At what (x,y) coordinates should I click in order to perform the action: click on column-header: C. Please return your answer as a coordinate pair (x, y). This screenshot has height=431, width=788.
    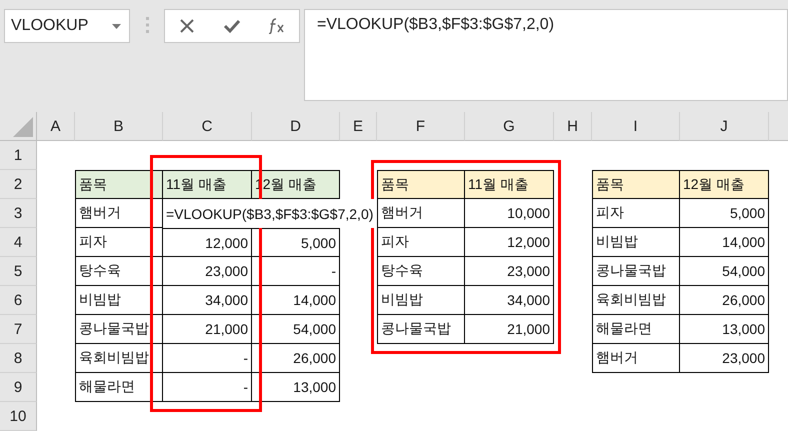
    Looking at the image, I should click on (207, 126).